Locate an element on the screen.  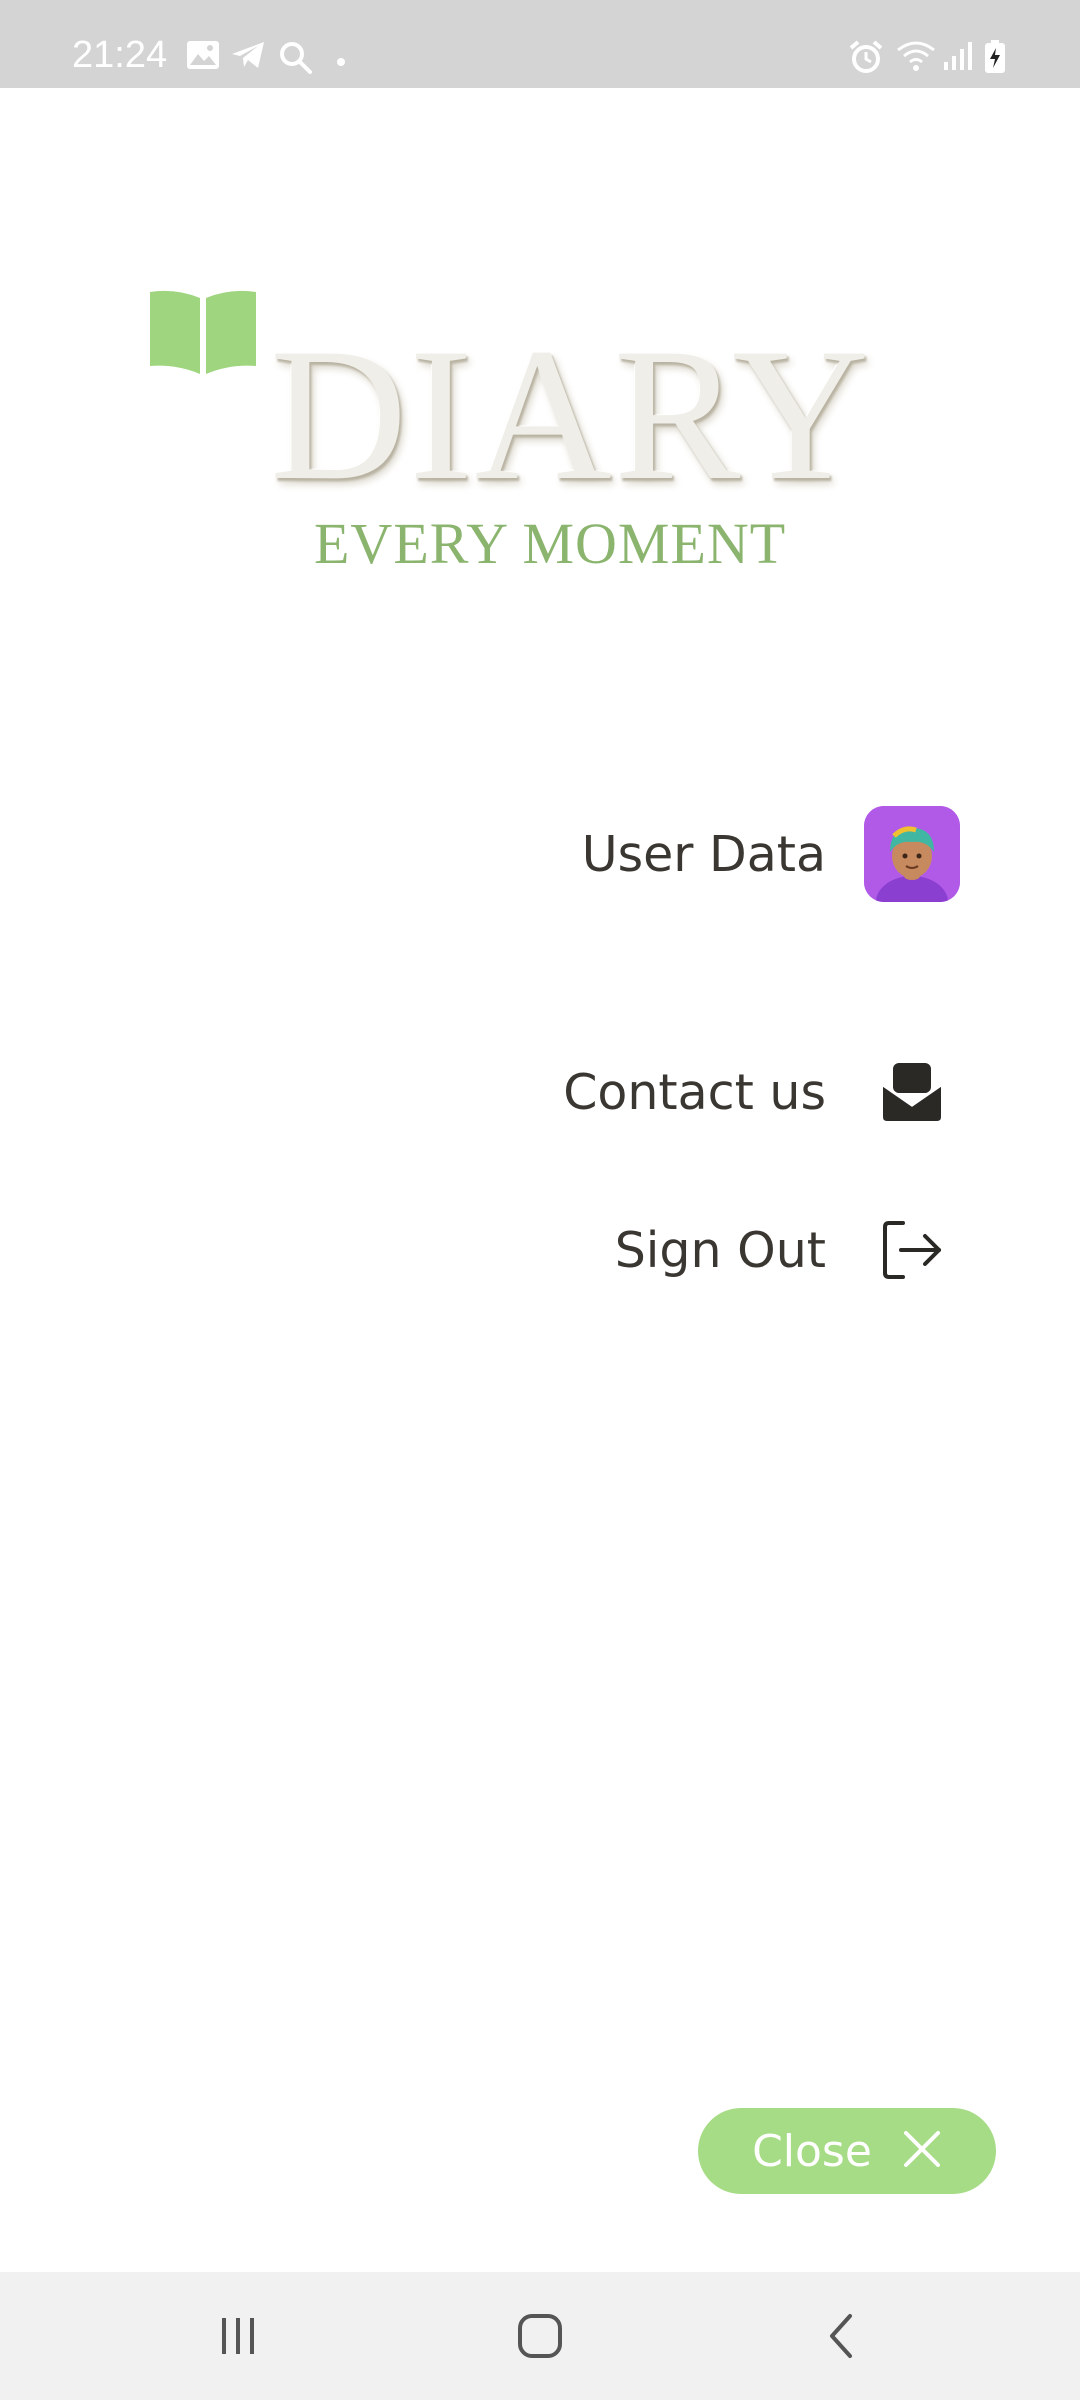
user-avatar-icon is located at coordinates (912, 854).